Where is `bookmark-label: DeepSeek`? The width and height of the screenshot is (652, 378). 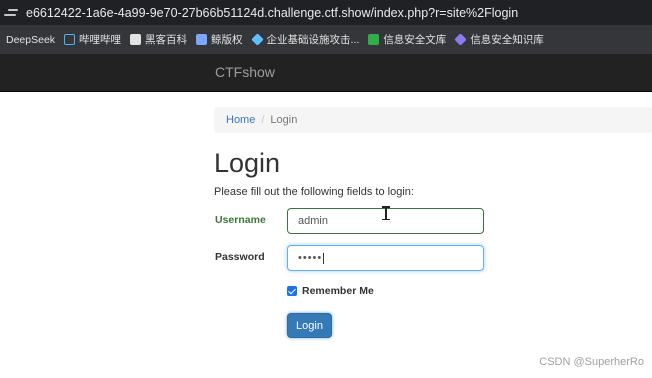
bookmark-label: DeepSeek is located at coordinates (31, 39).